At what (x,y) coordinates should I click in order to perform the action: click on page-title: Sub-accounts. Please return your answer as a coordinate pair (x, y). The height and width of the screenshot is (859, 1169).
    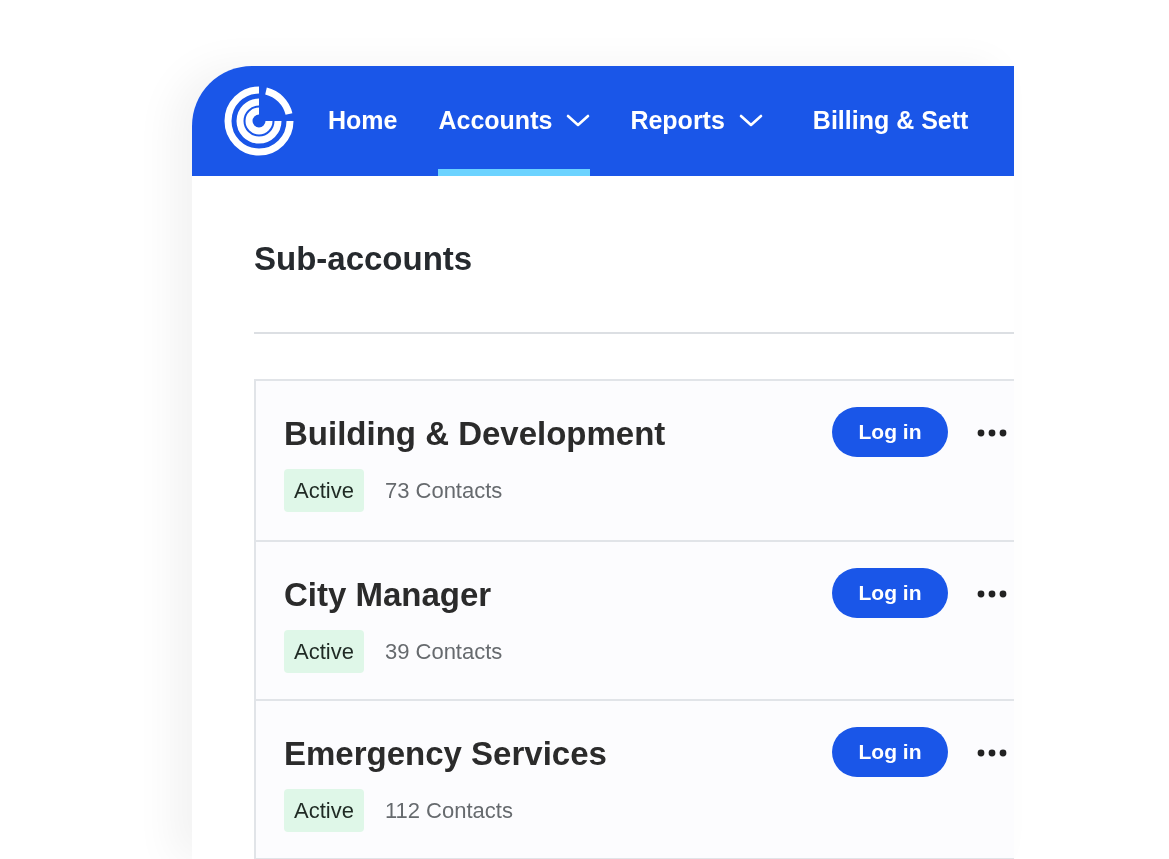
    Looking at the image, I should click on (364, 259).